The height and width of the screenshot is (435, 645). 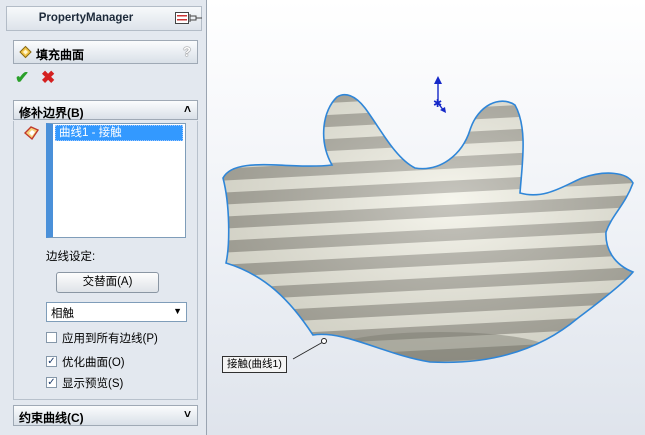 I want to click on feature-title: 填充曲面, so click(x=60, y=55).